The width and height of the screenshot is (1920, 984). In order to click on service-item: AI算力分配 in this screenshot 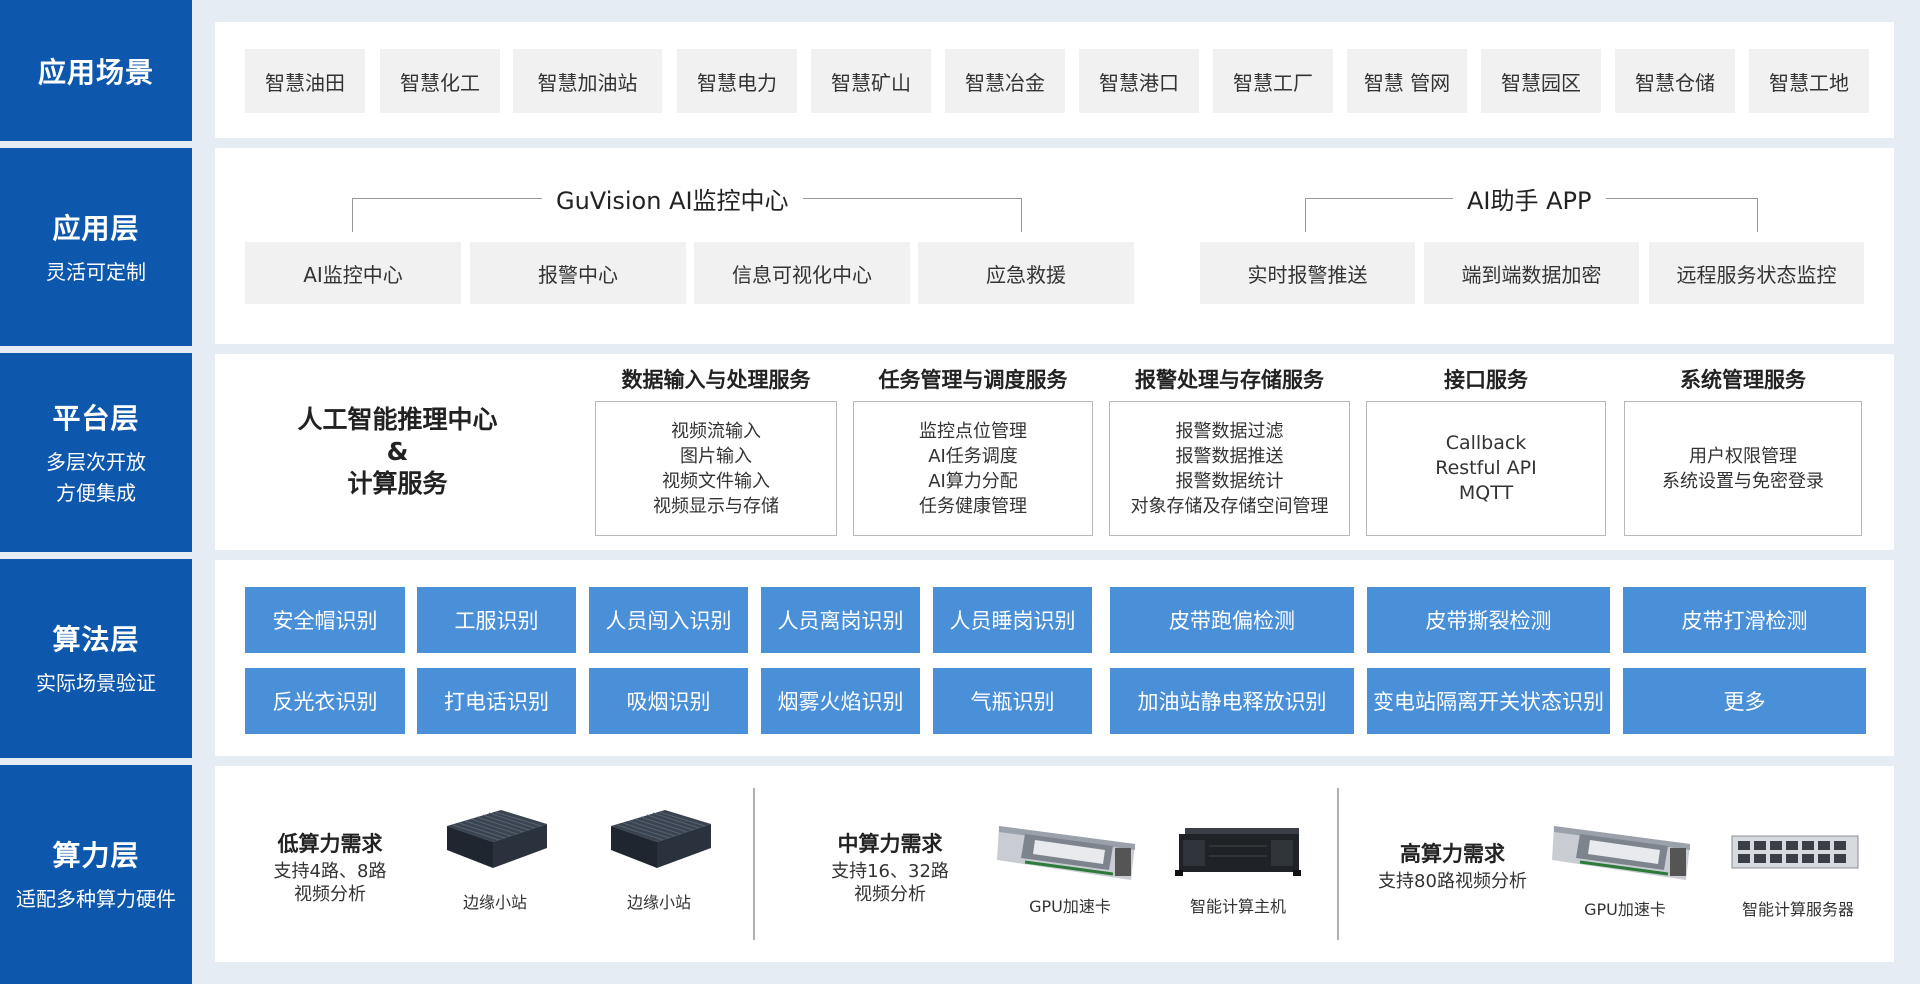, I will do `click(973, 481)`.